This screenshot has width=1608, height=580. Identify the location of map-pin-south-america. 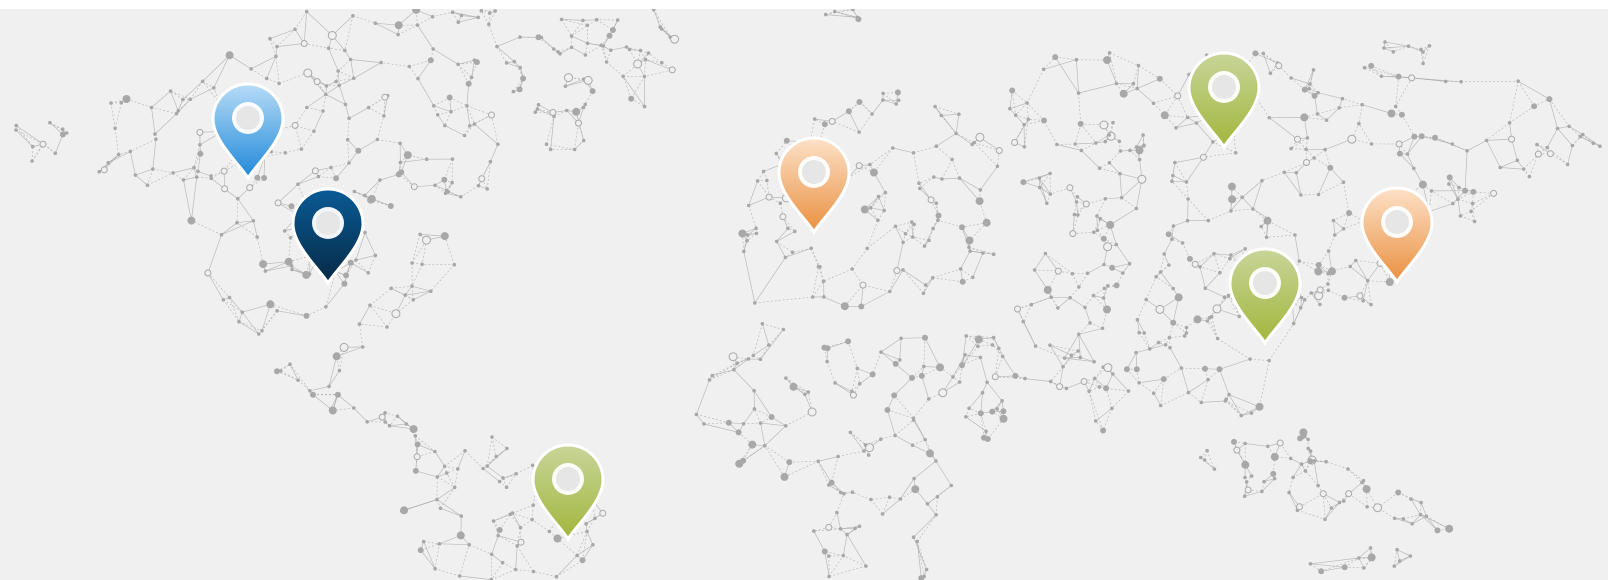
(568, 492).